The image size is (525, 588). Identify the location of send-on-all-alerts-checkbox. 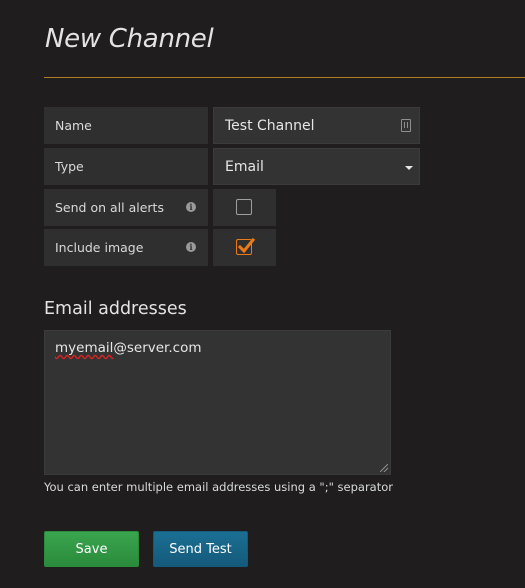
(244, 207).